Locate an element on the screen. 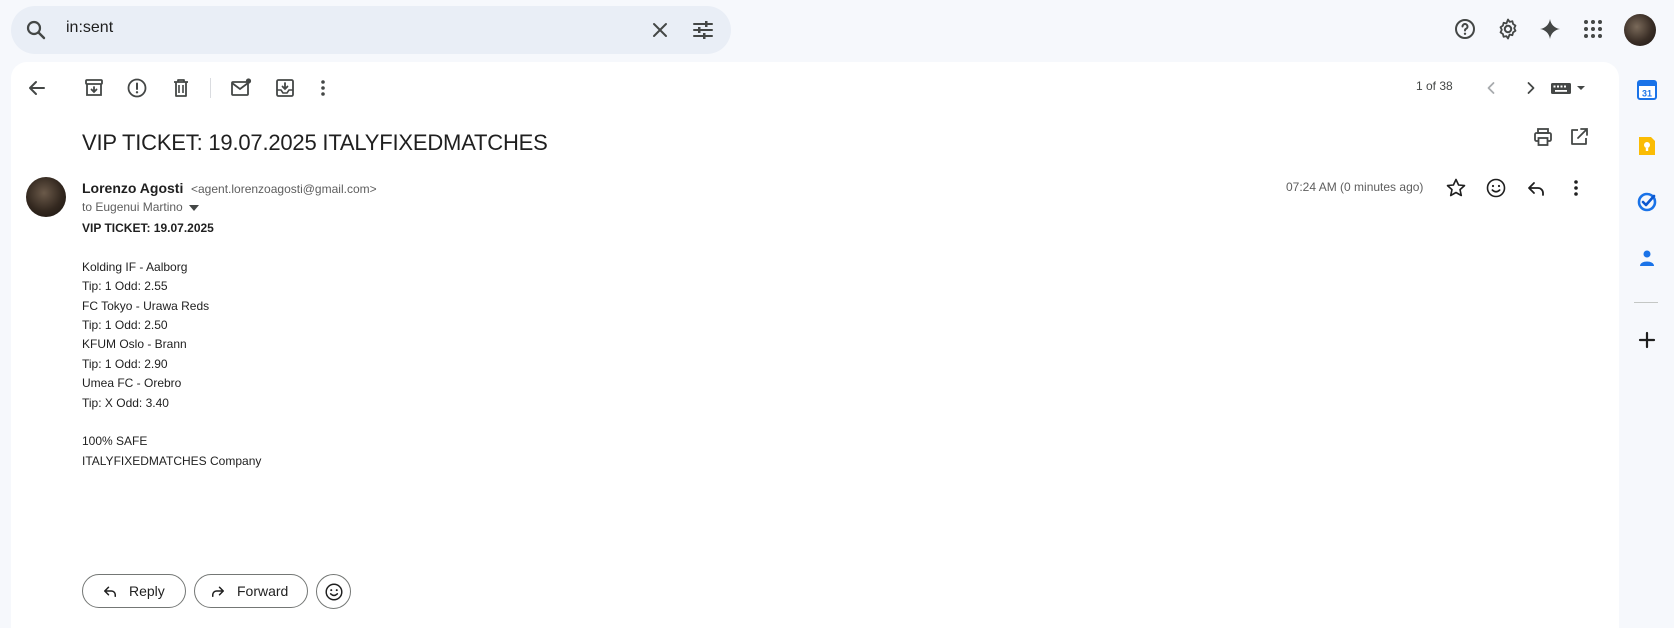 This screenshot has width=1674, height=628. emoji-reaction-icon is located at coordinates (1496, 188).